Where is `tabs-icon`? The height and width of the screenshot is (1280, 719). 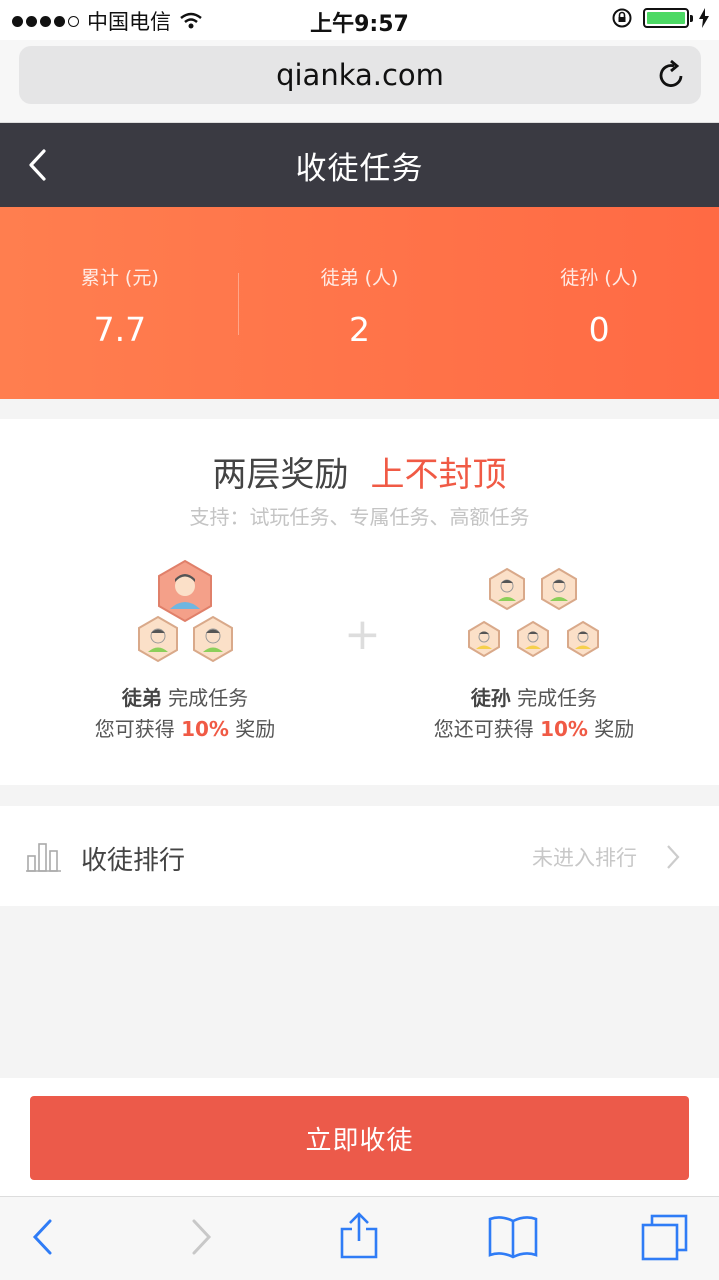
tabs-icon is located at coordinates (665, 1237).